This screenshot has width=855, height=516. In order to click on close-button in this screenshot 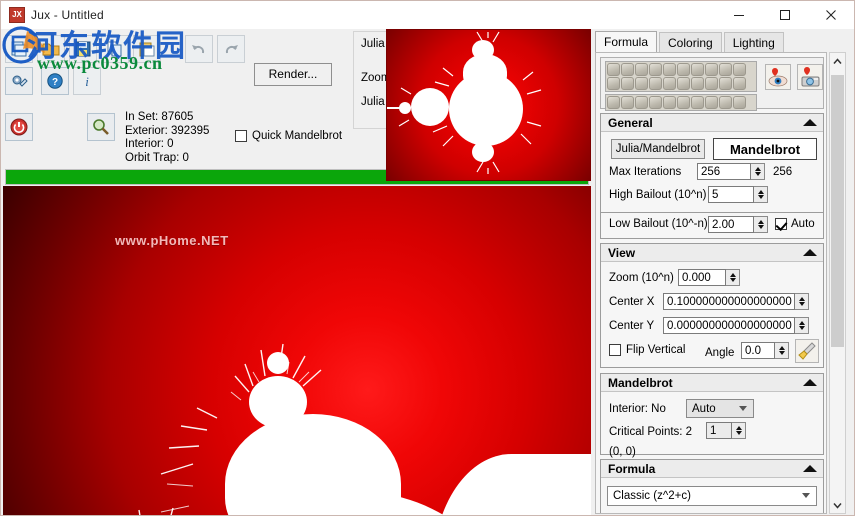, I will do `click(831, 15)`.